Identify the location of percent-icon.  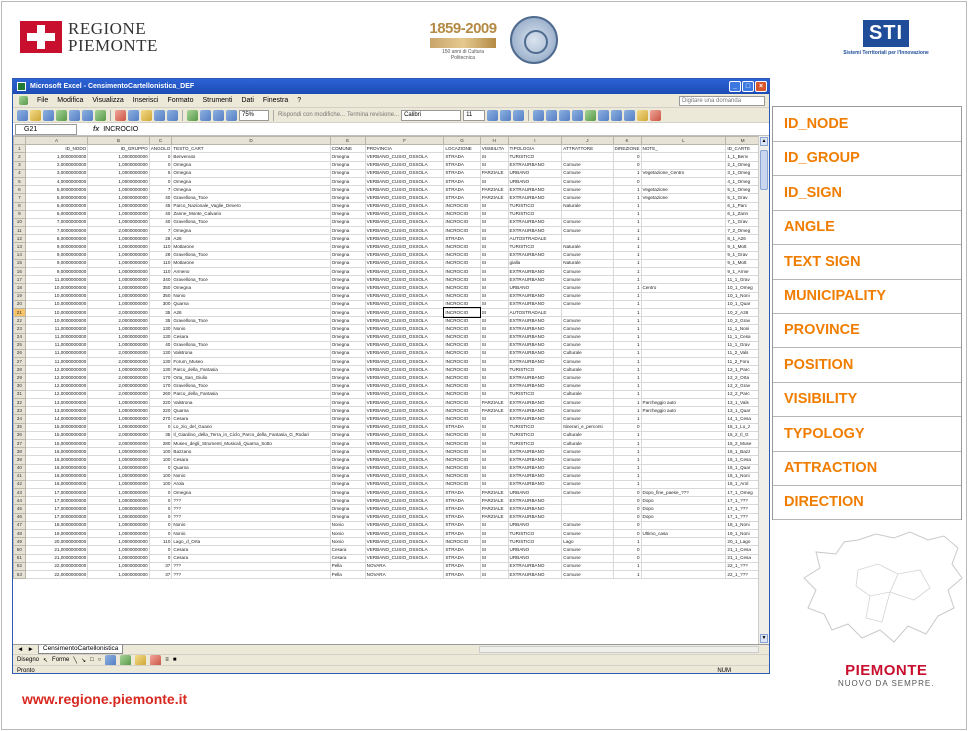
(604, 115).